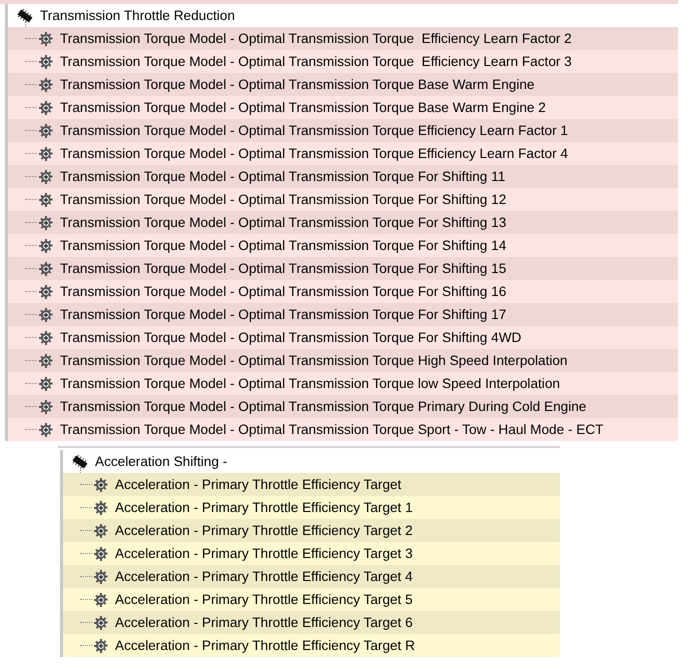 This screenshot has width=698, height=669. What do you see at coordinates (311, 553) in the screenshot?
I see `tree-item: Acceleration - Primary Throttle Efficiency Target 3` at bounding box center [311, 553].